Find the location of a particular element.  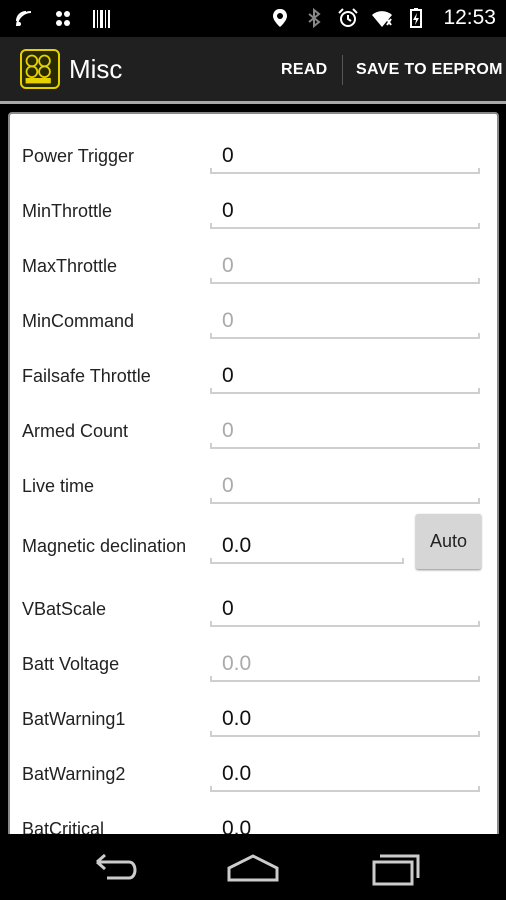

magnetic-declination-input: 0.0 is located at coordinates (307, 545).